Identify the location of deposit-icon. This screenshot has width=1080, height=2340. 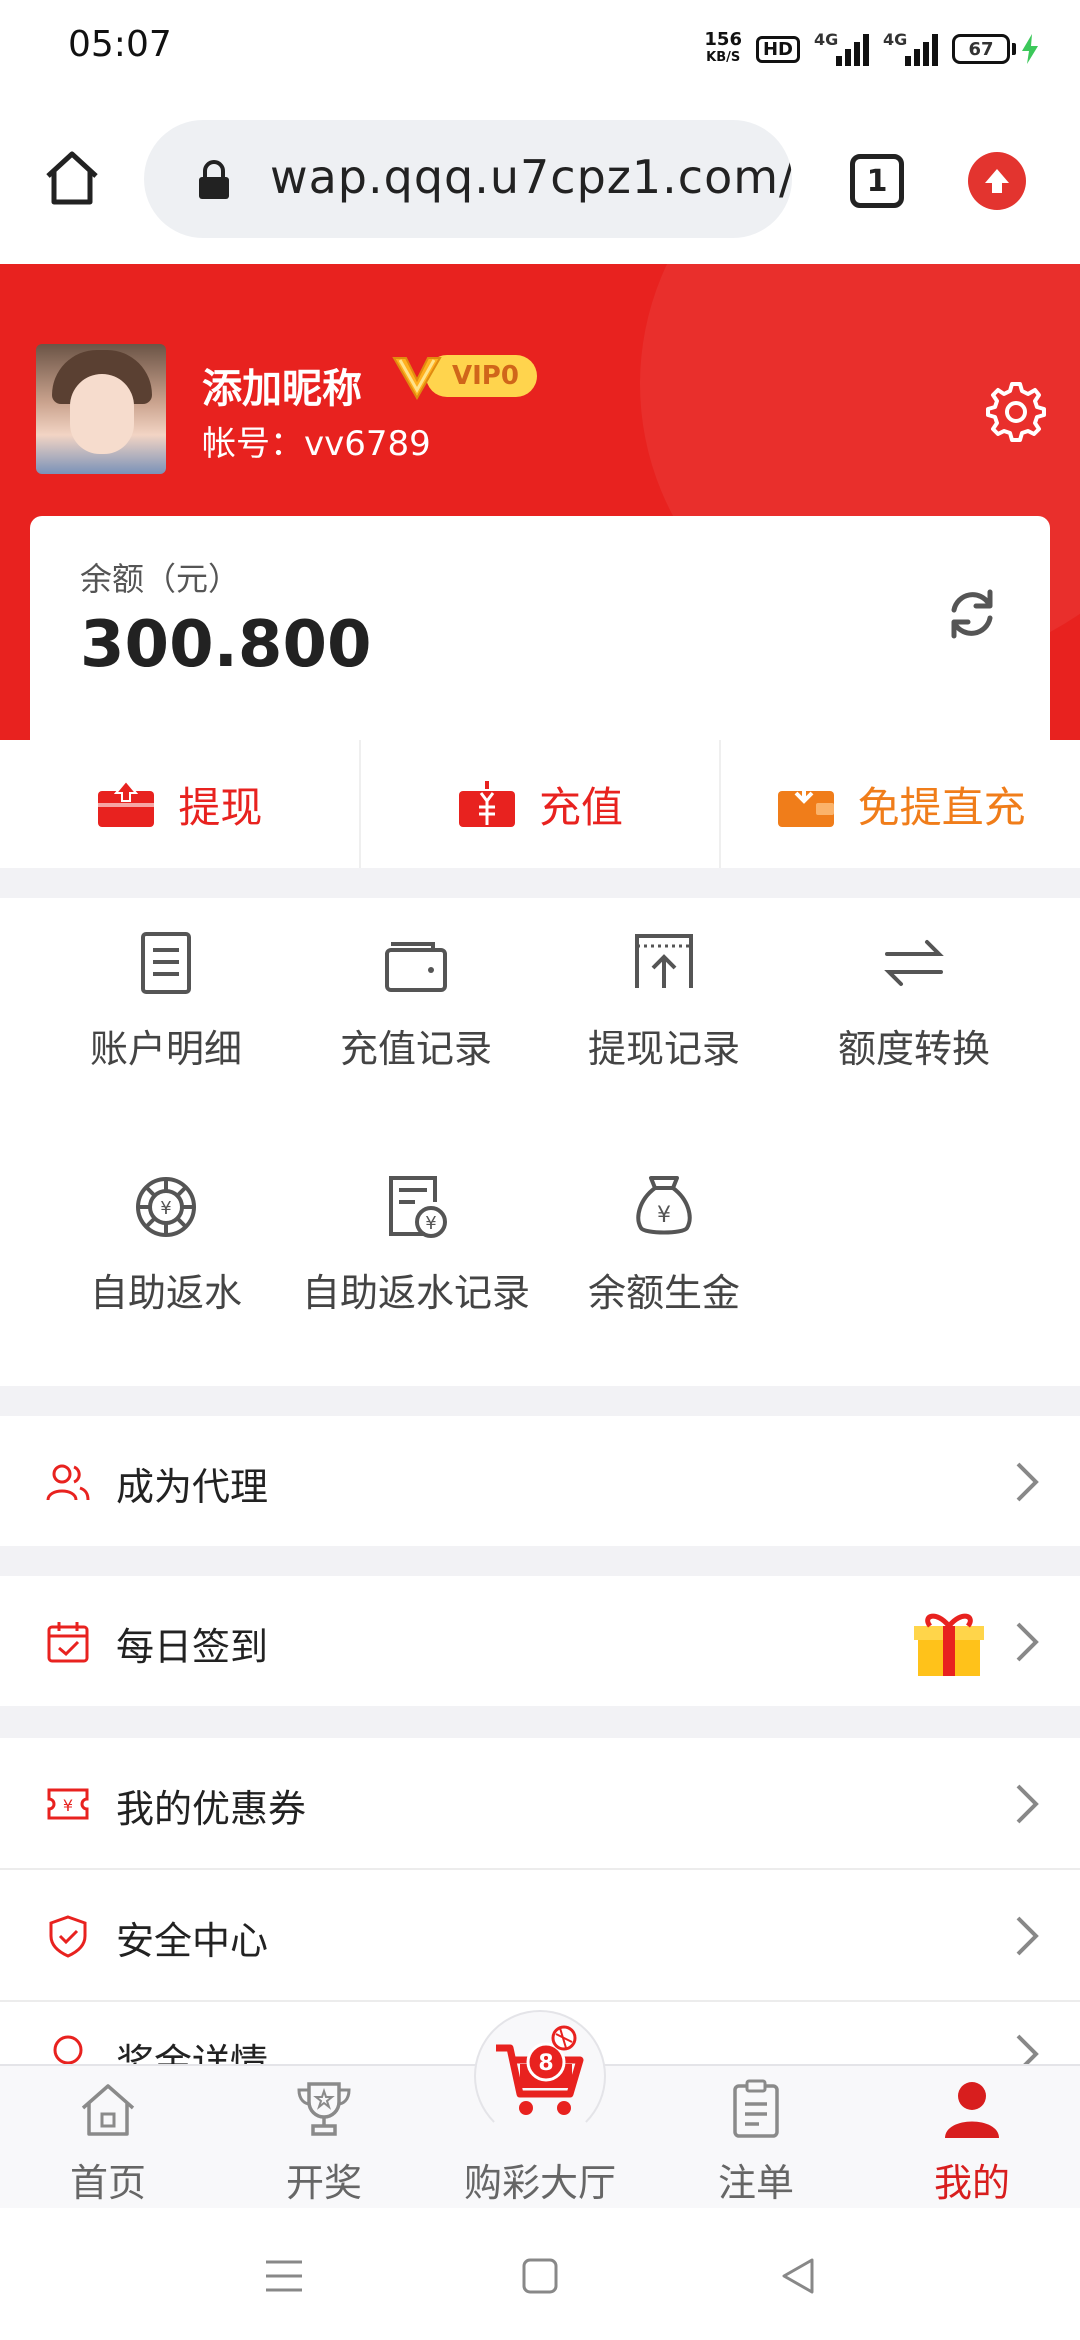
(487, 804).